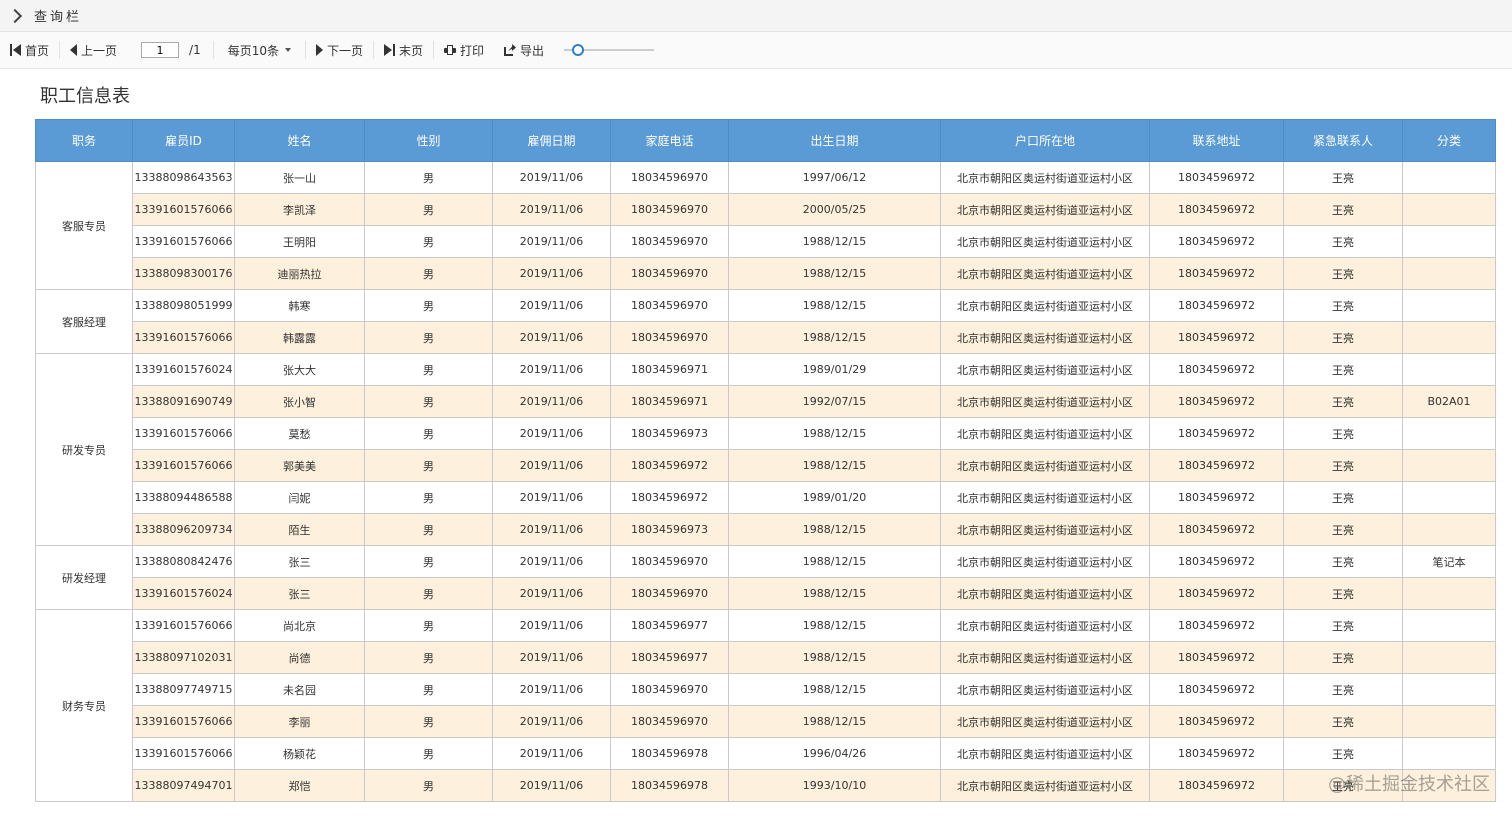  I want to click on zoom-slider-handle, so click(577, 50).